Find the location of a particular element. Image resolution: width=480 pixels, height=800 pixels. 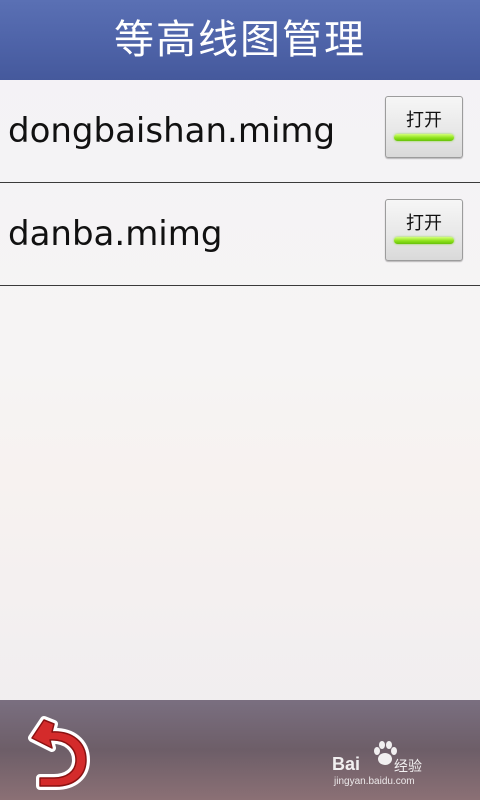

watermark-brand-cn: 经验 is located at coordinates (408, 767).